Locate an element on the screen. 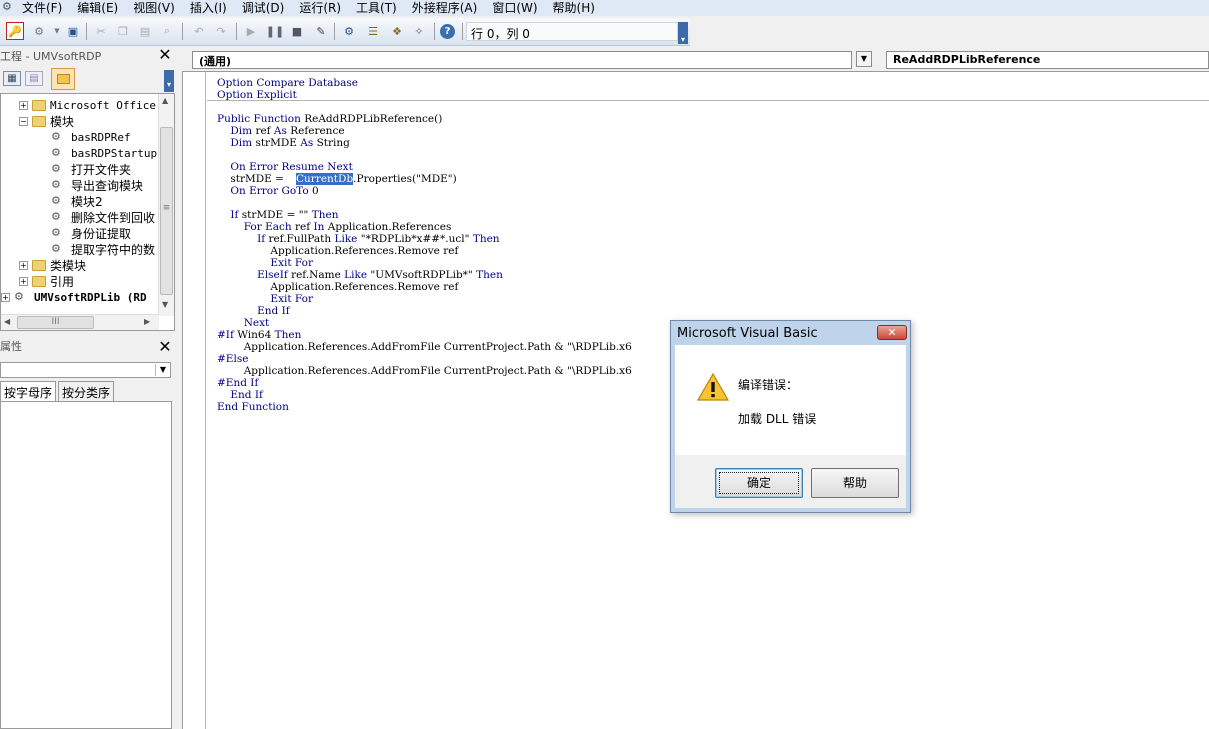  tree-item: + Microsoft Office is located at coordinates (87, 105).